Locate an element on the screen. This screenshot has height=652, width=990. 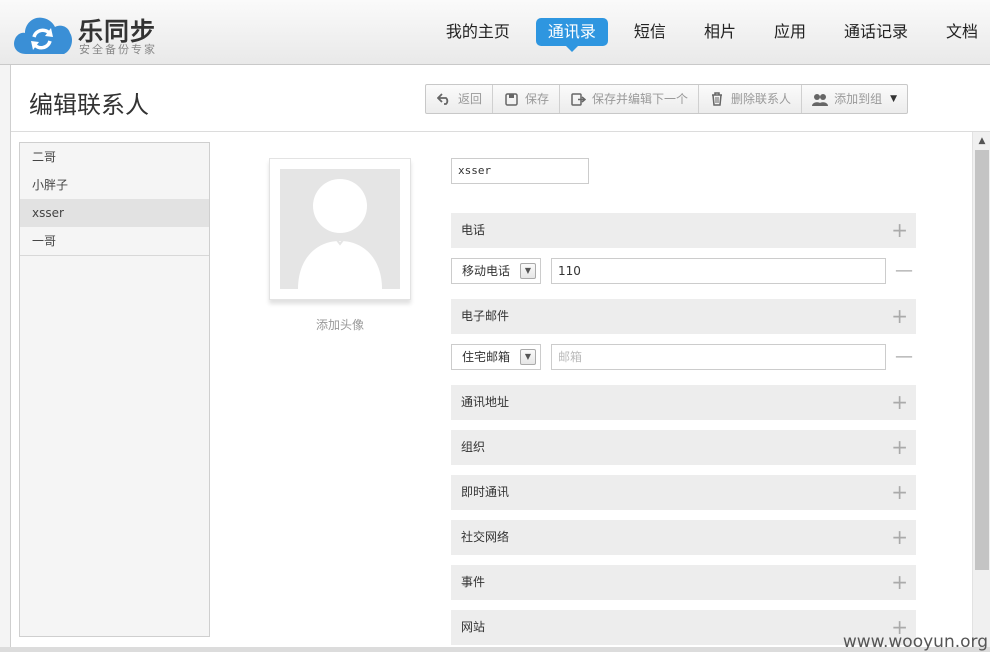
contact-item: 二哥 is located at coordinates (114, 157).